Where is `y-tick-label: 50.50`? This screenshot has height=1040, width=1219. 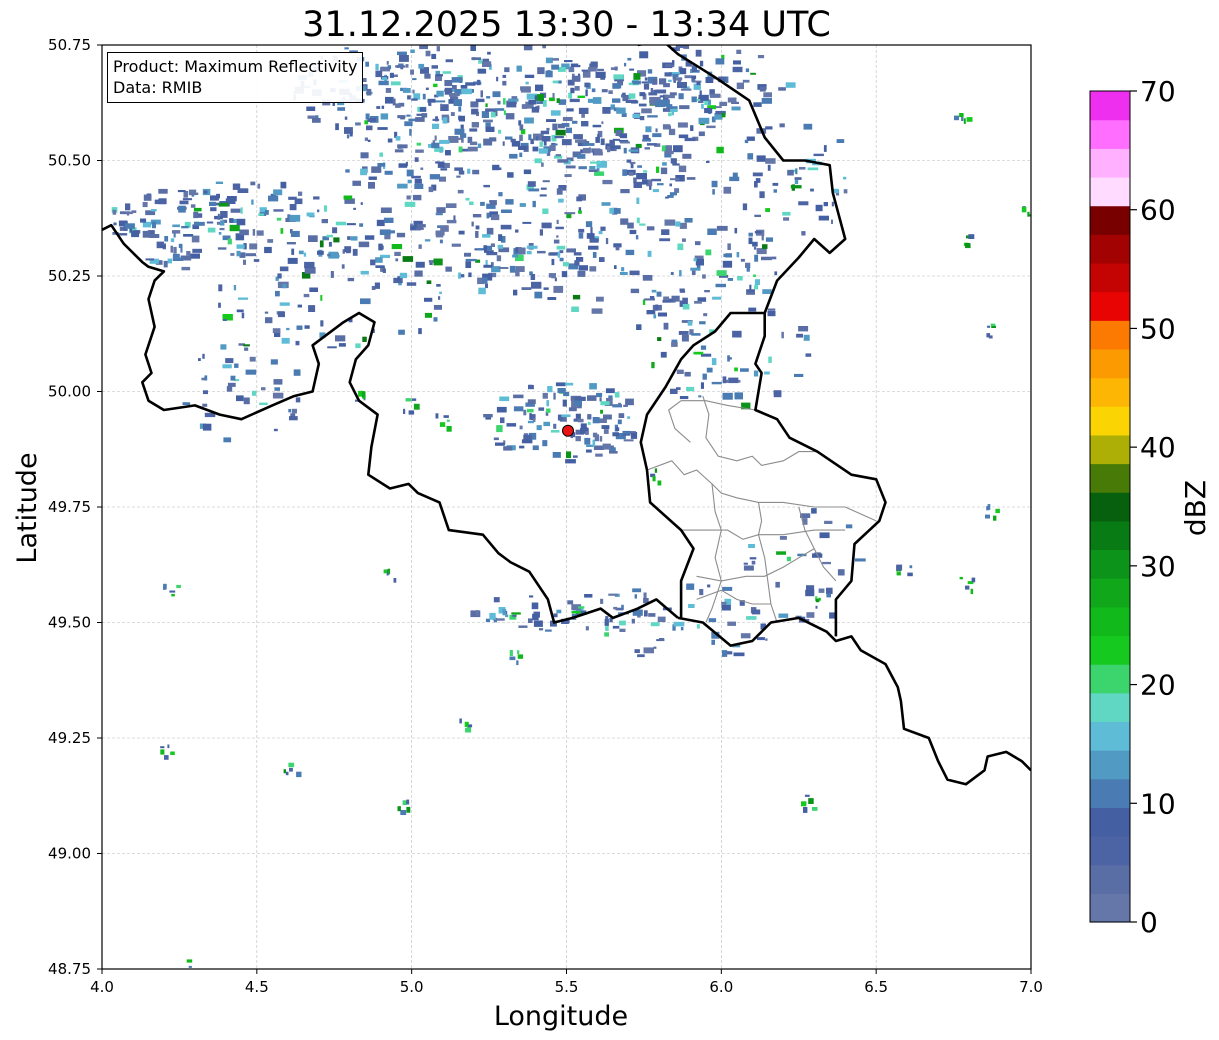
y-tick-label: 50.50 is located at coordinates (69, 161).